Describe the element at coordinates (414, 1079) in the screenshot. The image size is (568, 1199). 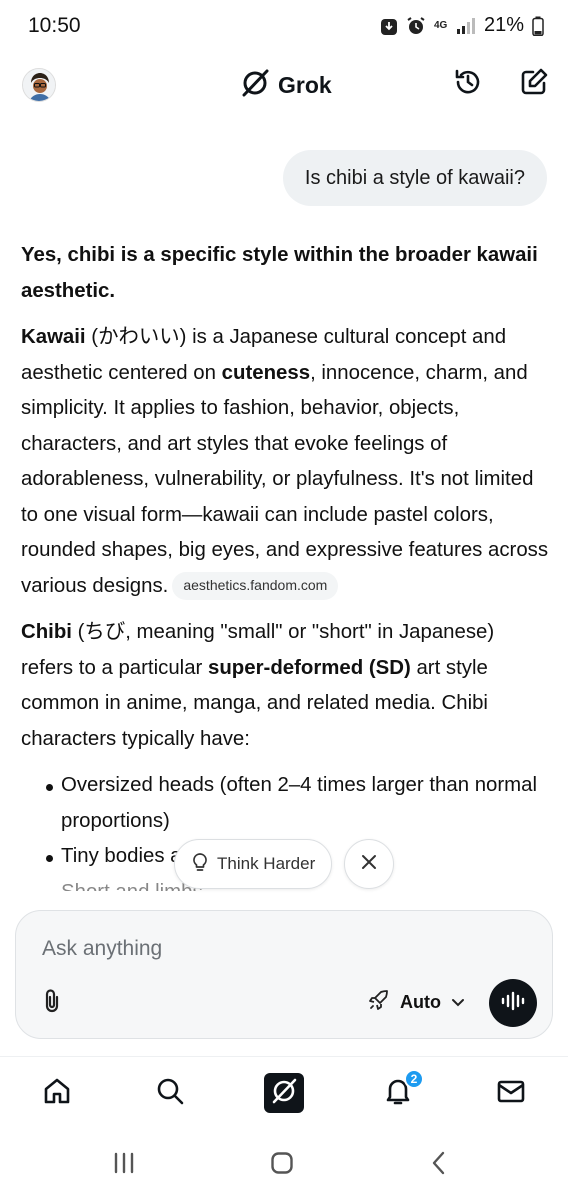
I see `notification-badge: 2` at that location.